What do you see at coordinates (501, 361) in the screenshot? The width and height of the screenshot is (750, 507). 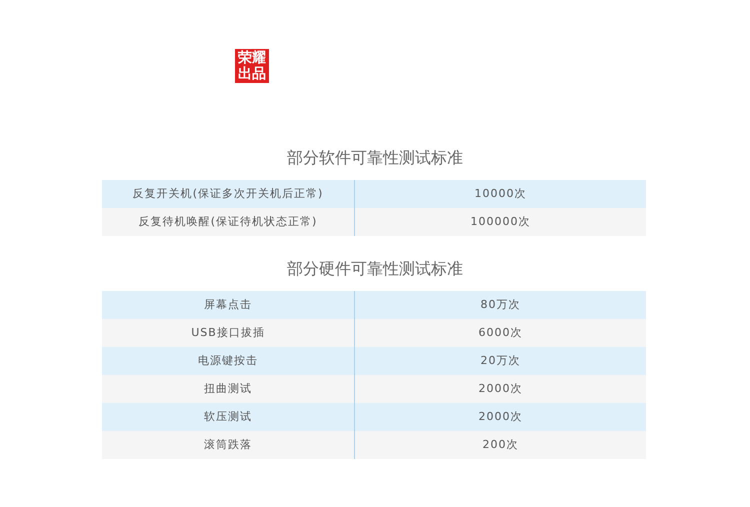 I see `table-cell-text: 20万次` at bounding box center [501, 361].